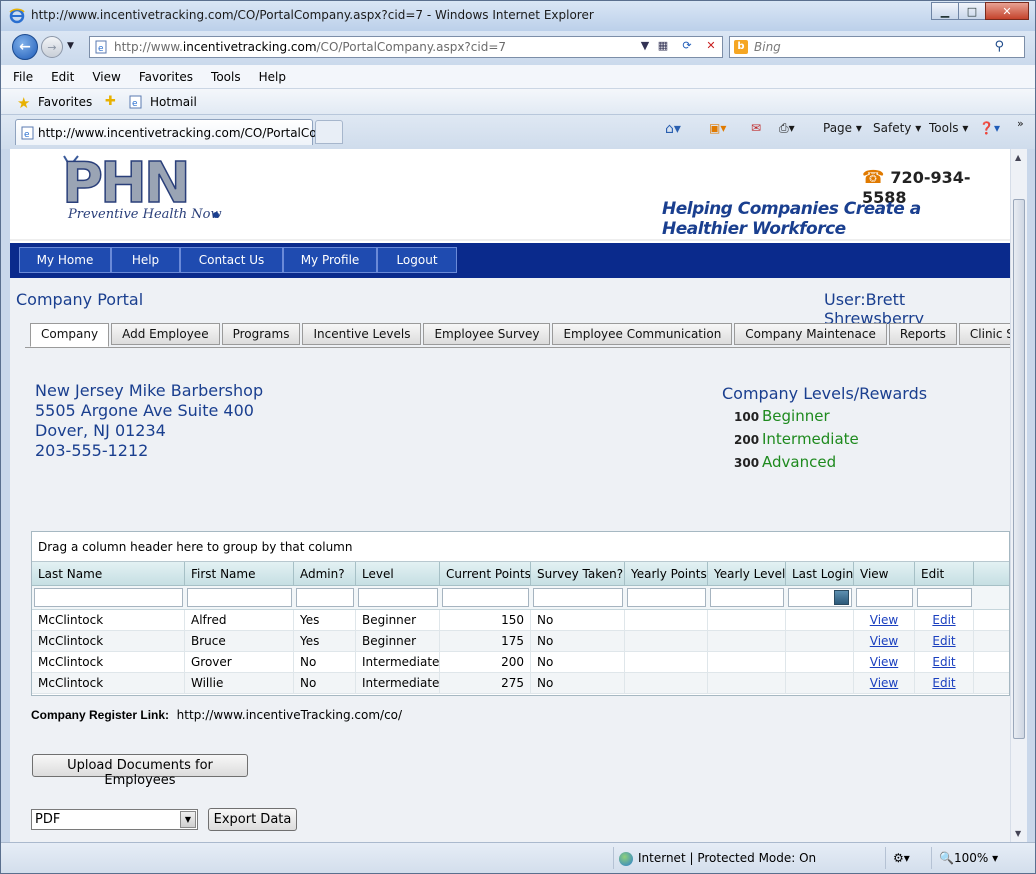 This screenshot has height=874, width=1036. What do you see at coordinates (673, 129) in the screenshot?
I see `home-icon: ⌂▾` at bounding box center [673, 129].